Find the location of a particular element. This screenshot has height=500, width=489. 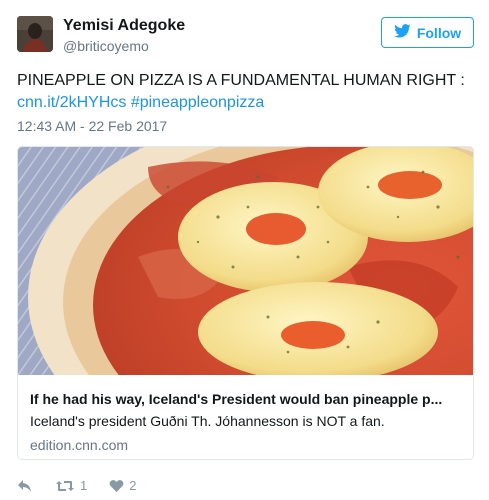

reply-icon is located at coordinates (25, 486).